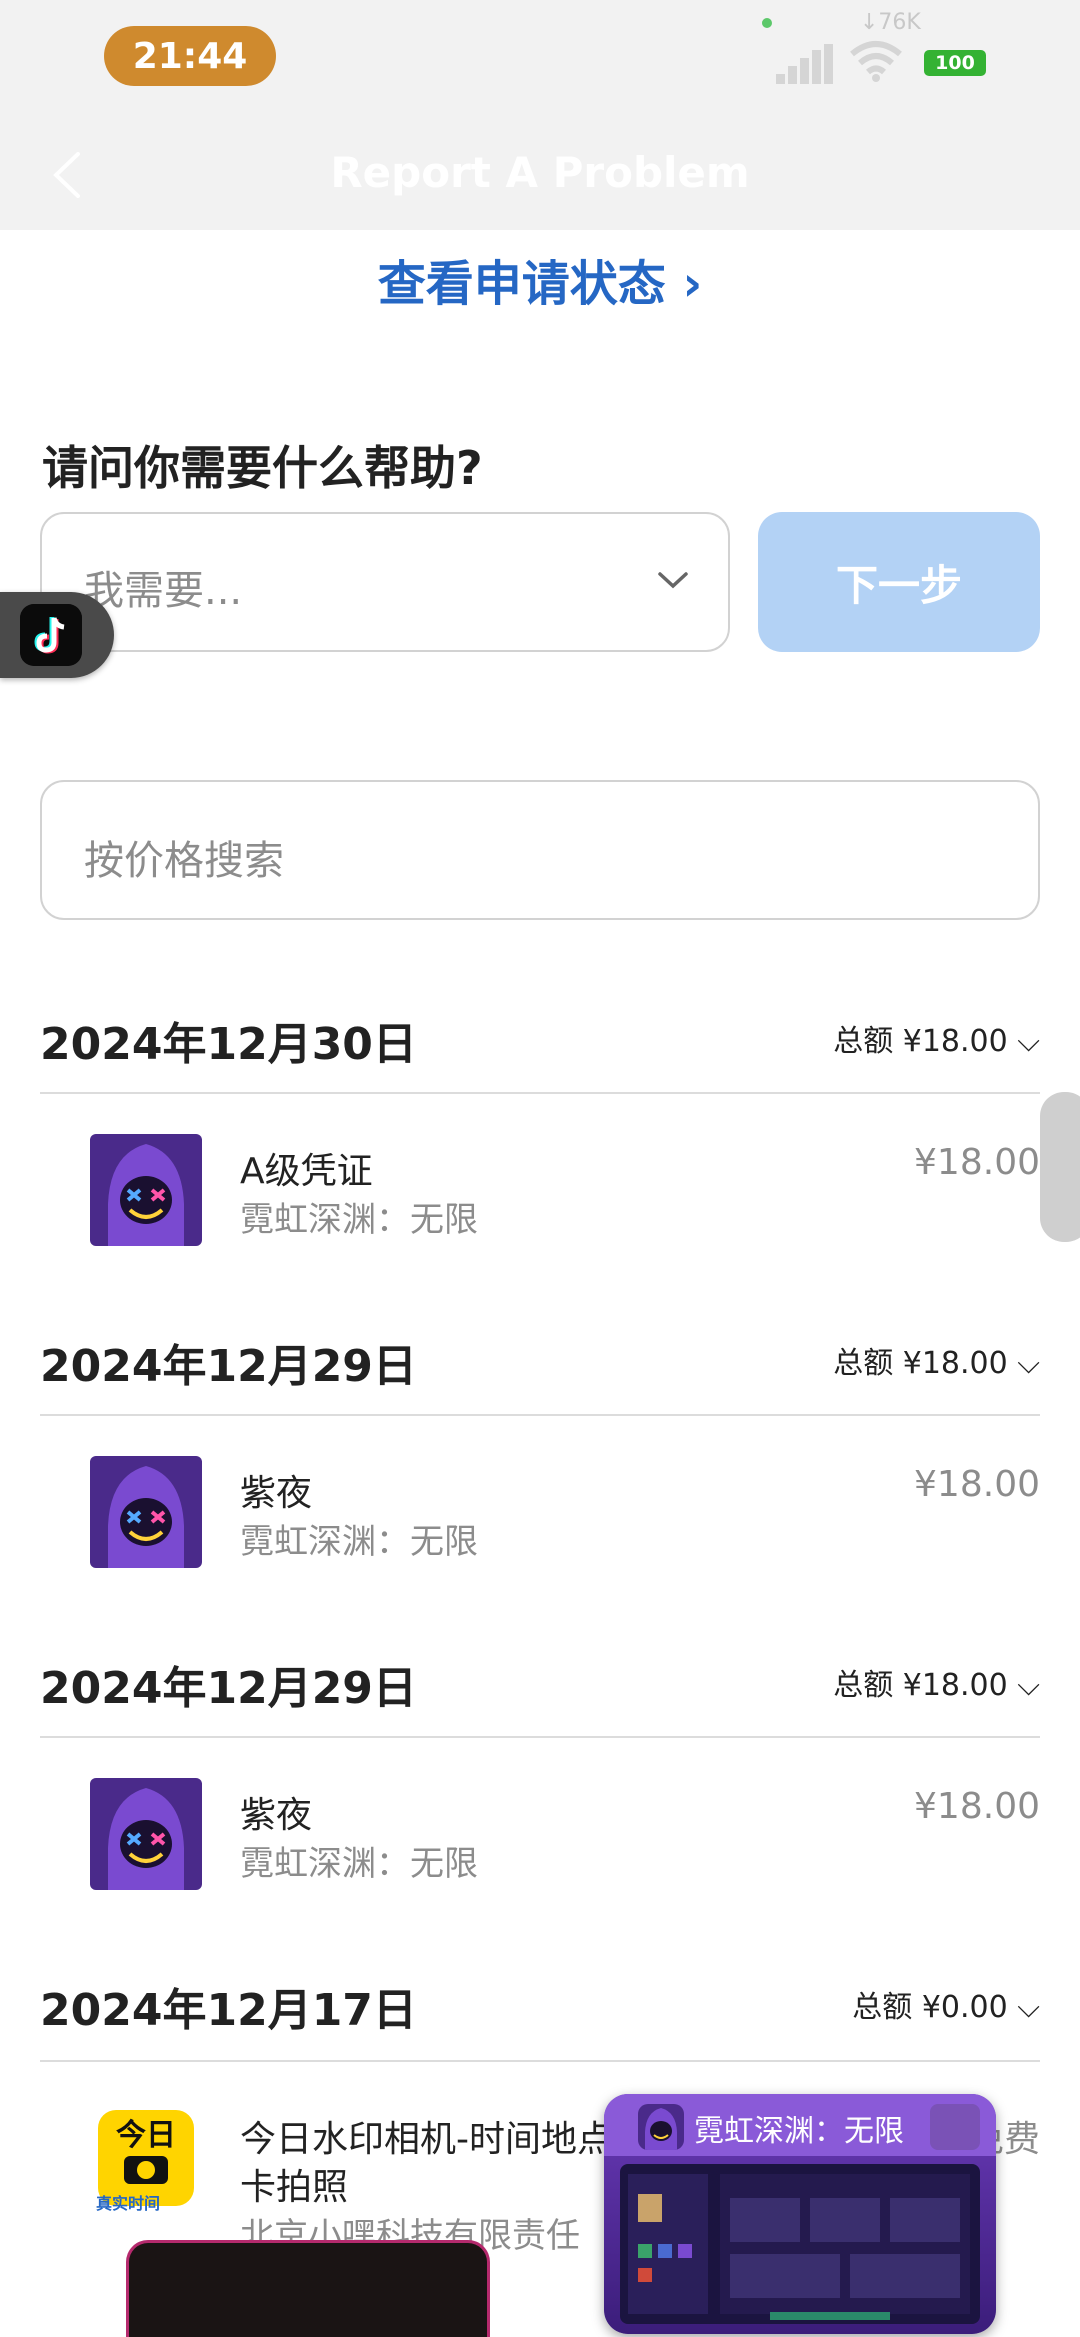  I want to click on chevron-down-icon, so click(673, 580).